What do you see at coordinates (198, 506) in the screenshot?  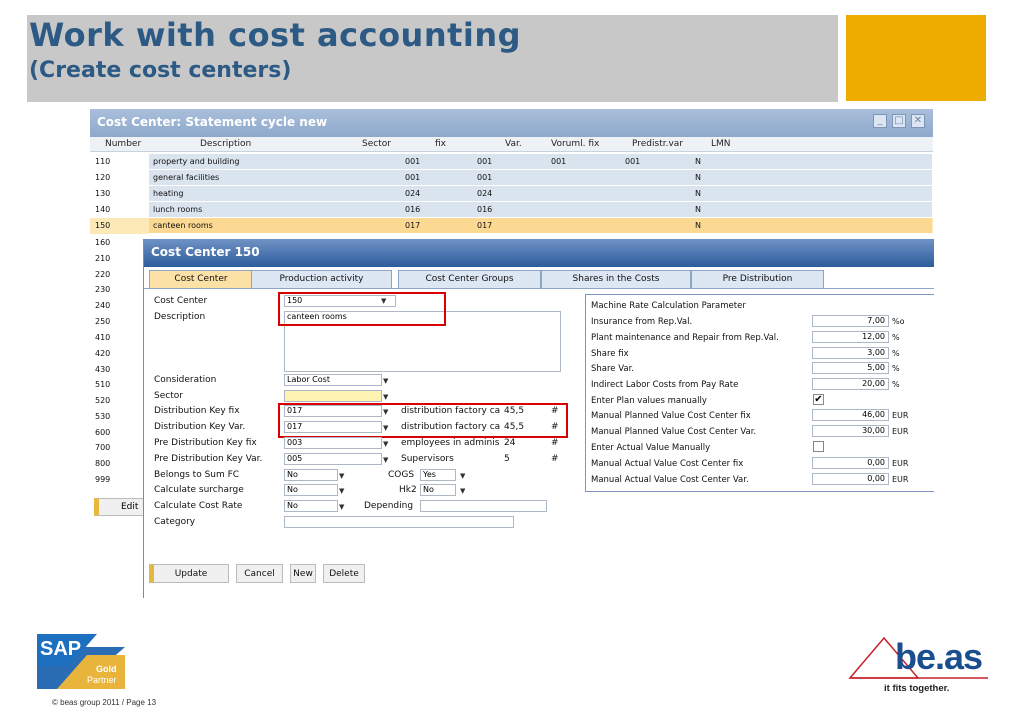 I see `cost-rate-label: Calculate Cost Rate` at bounding box center [198, 506].